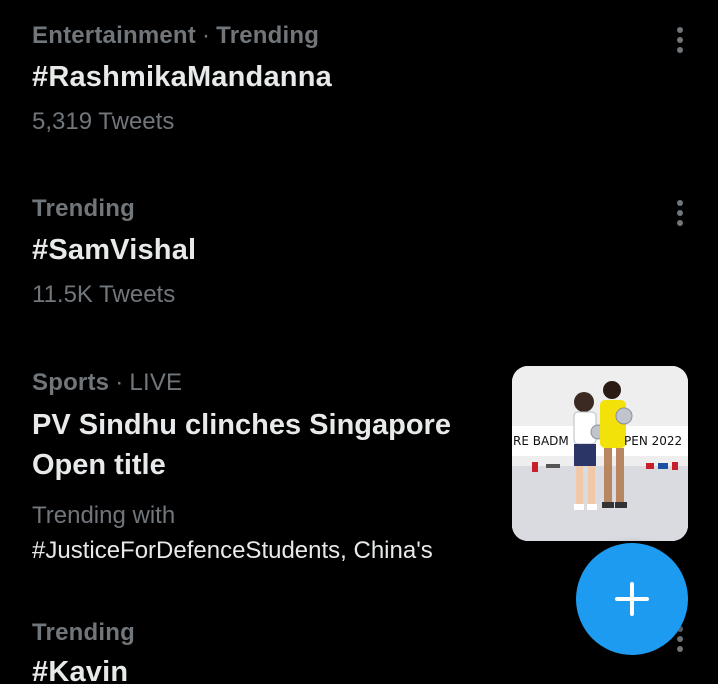 This screenshot has height=684, width=718. I want to click on banner-text-right: PEN 2022, so click(653, 441).